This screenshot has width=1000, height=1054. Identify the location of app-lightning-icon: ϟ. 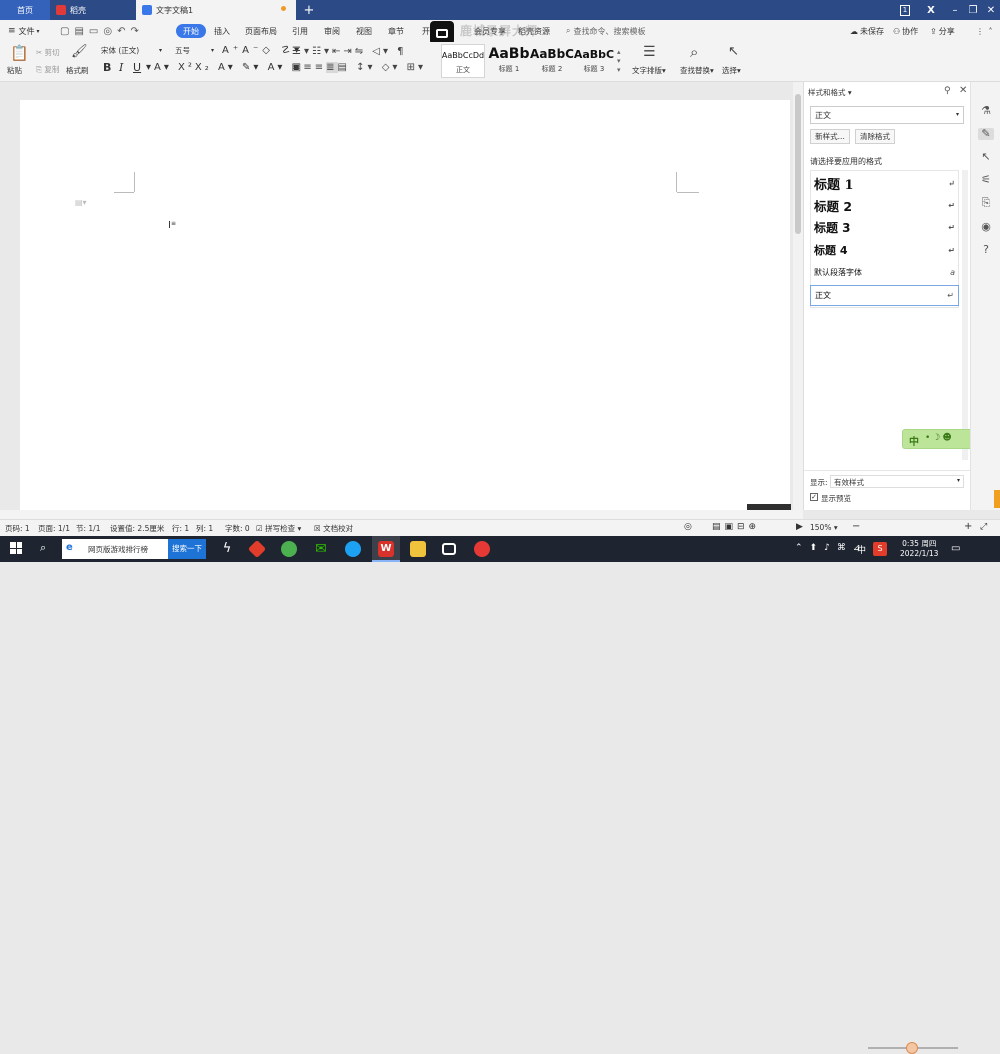
(227, 549).